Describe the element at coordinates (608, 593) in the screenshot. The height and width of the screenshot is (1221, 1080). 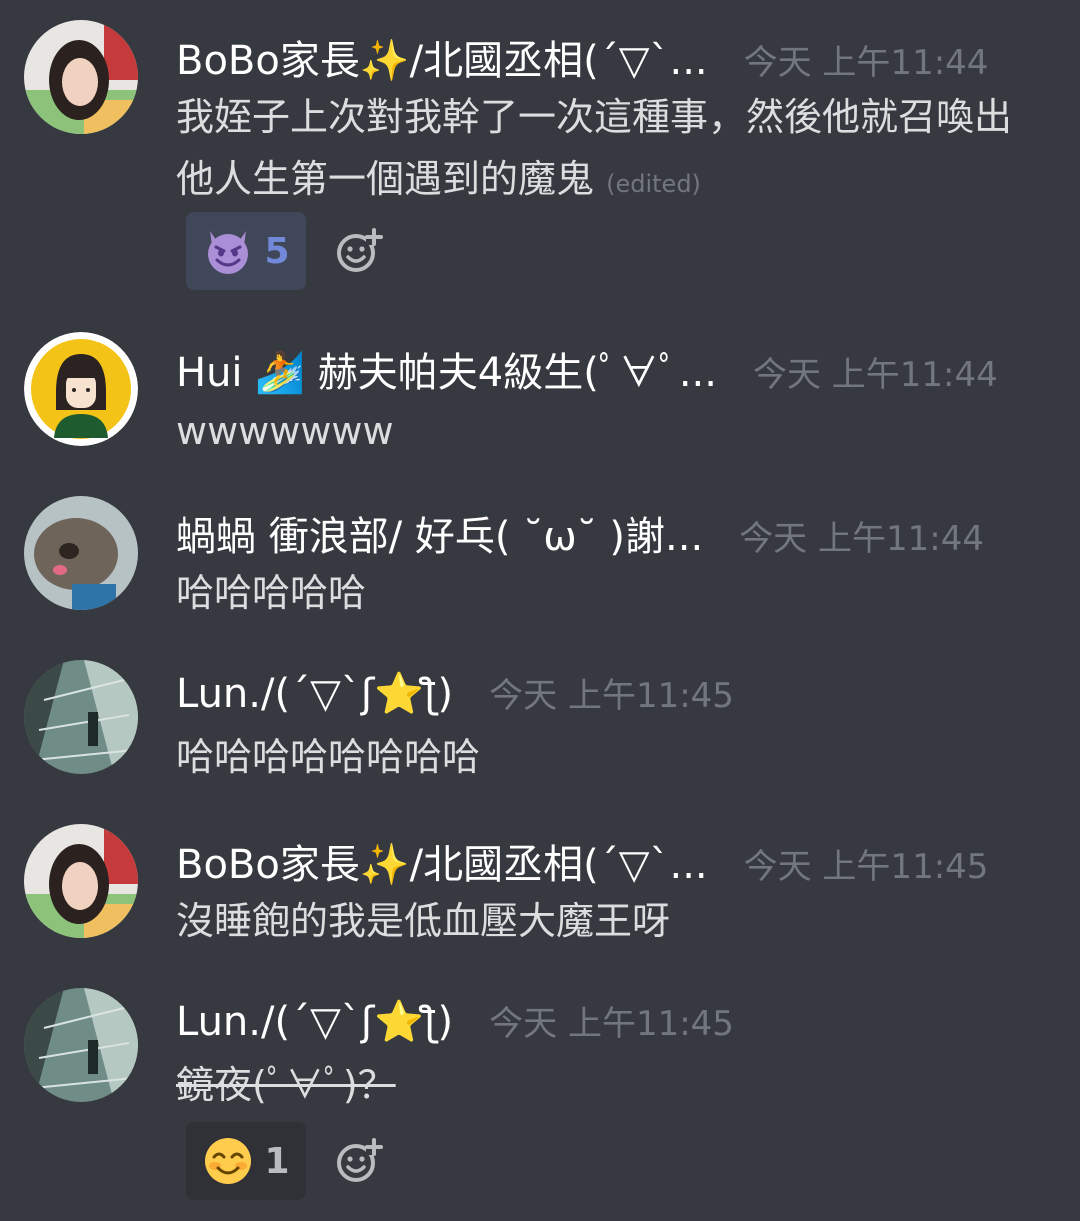
I see `message-text: 哈哈哈哈哈` at that location.